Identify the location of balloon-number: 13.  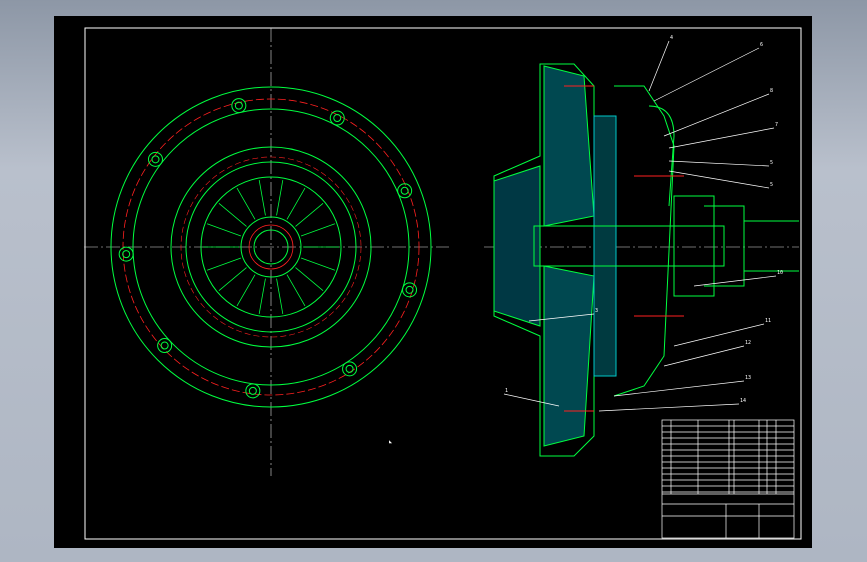
(748, 378).